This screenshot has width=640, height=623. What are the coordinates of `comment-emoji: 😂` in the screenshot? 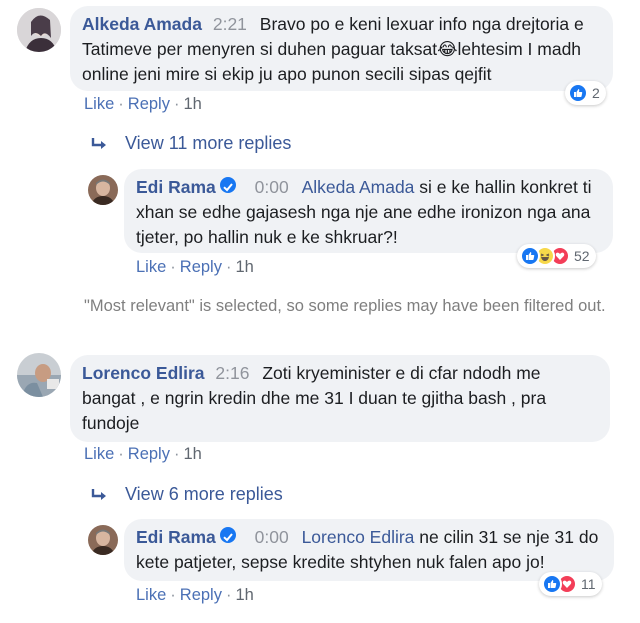 It's located at (447, 49).